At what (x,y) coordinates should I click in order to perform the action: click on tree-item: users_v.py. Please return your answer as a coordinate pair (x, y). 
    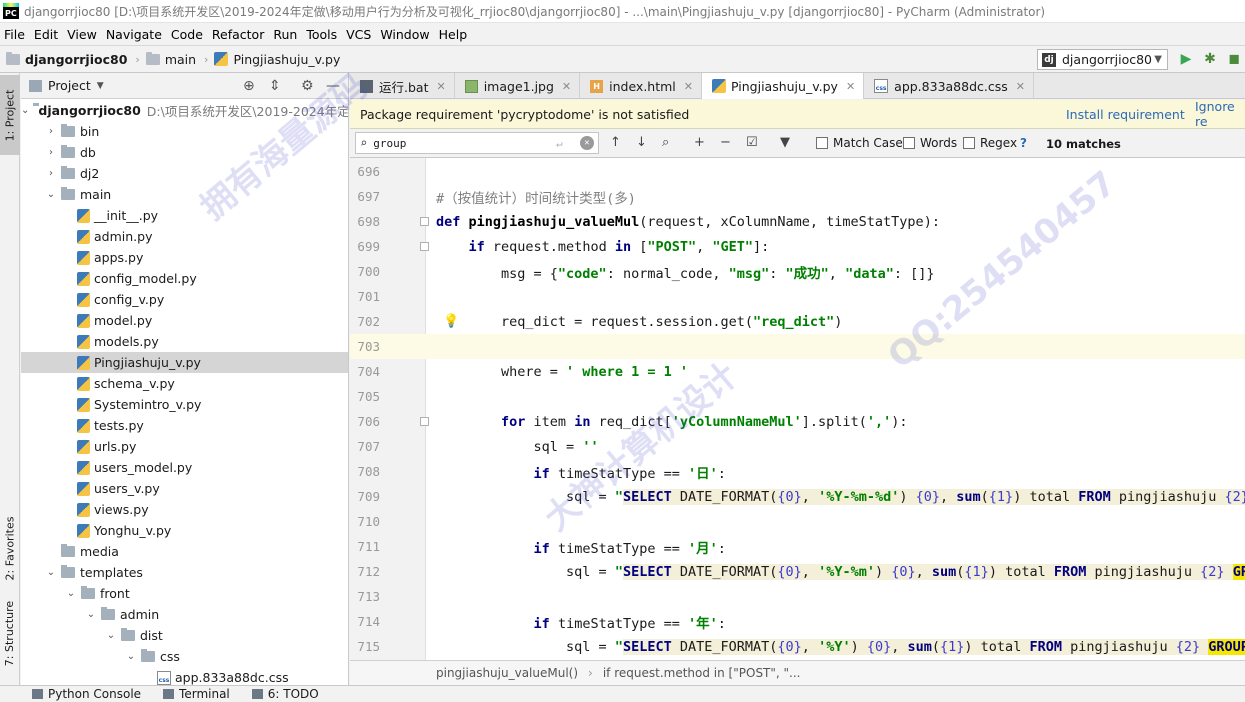
    Looking at the image, I should click on (184, 488).